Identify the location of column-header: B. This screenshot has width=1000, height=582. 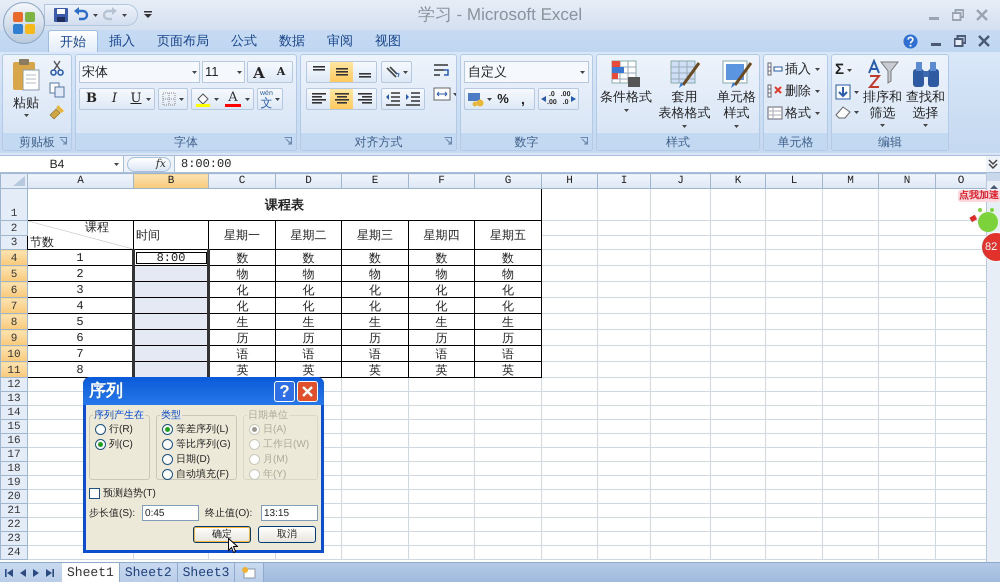
(171, 181).